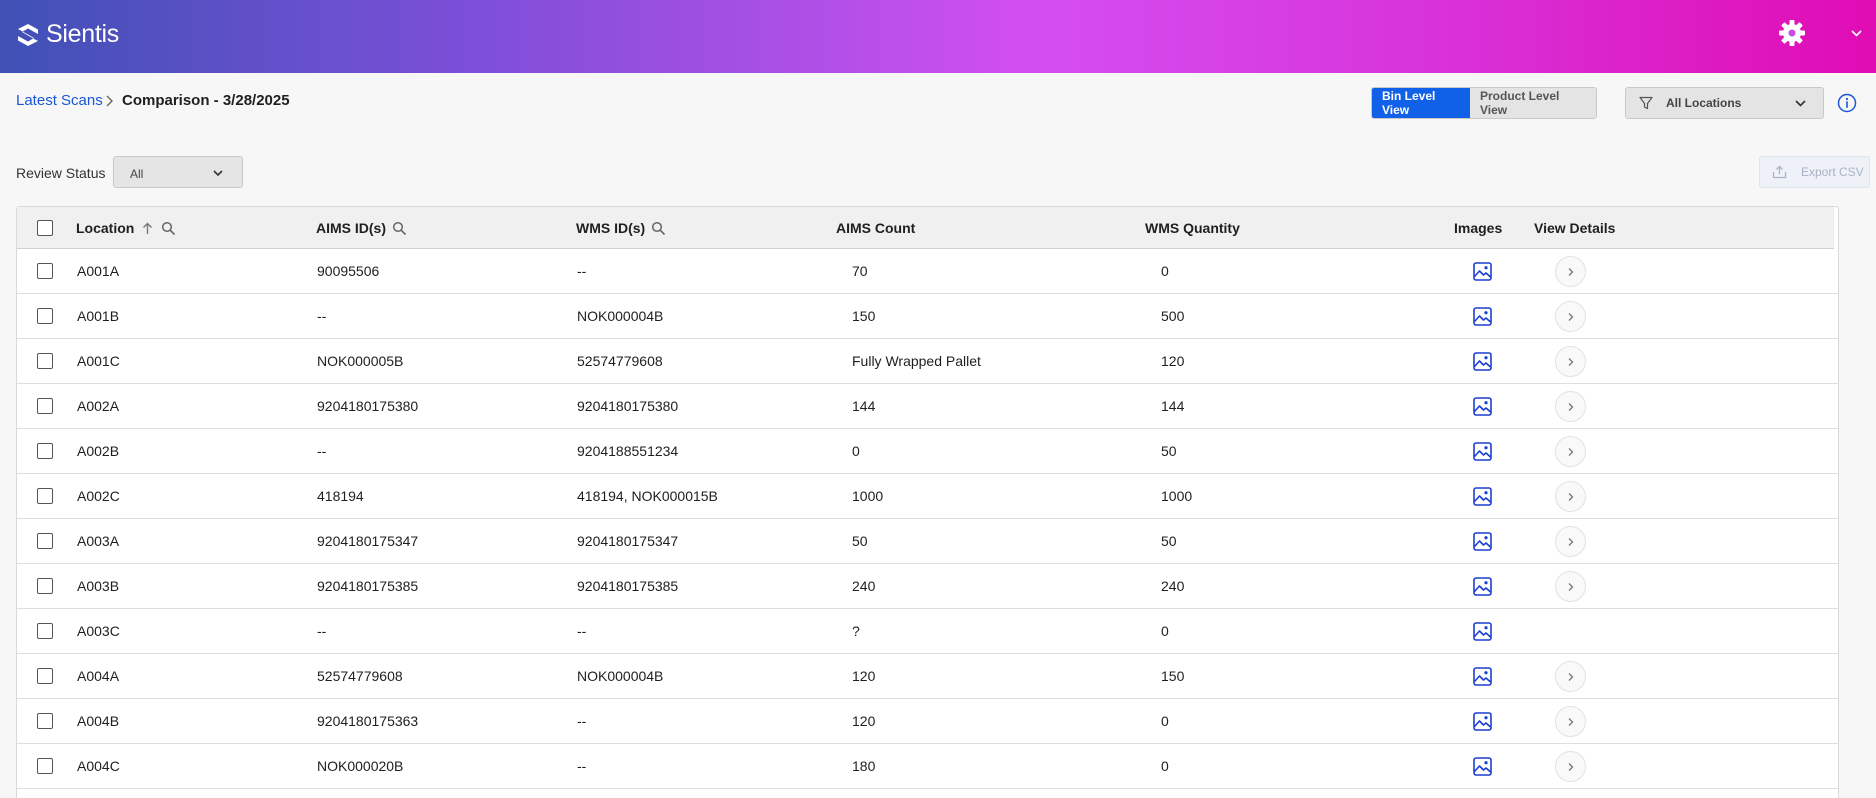 Image resolution: width=1876 pixels, height=798 pixels. What do you see at coordinates (927, 316) in the screenshot?
I see `table-row: A001B -- NOK000004B 150 500` at bounding box center [927, 316].